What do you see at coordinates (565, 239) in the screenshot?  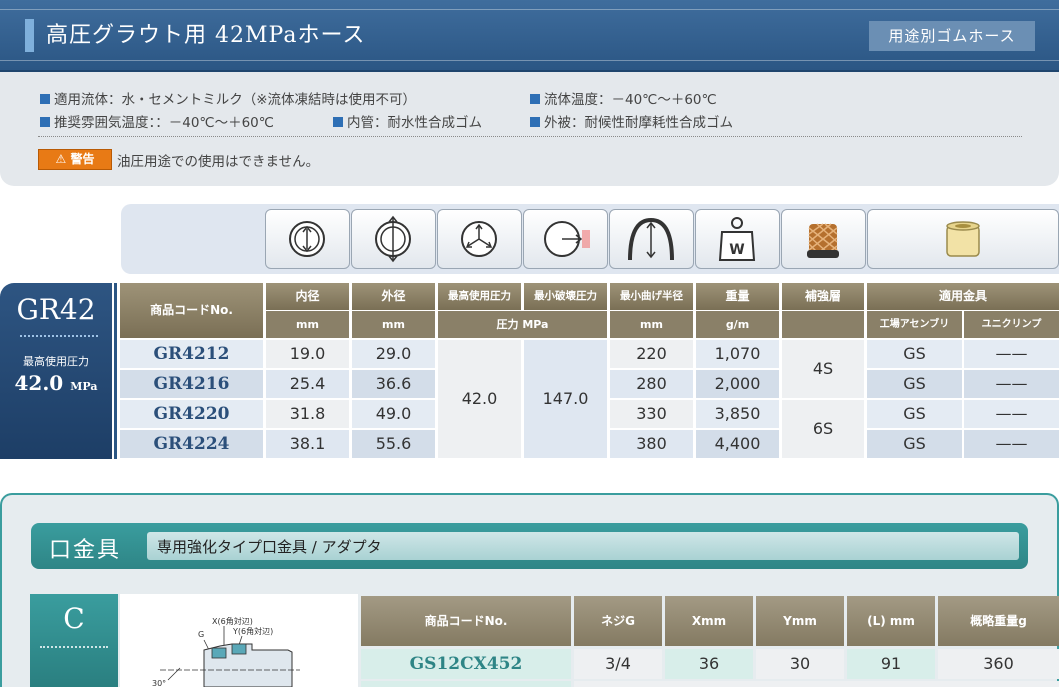 I see `burst-pressure-icon` at bounding box center [565, 239].